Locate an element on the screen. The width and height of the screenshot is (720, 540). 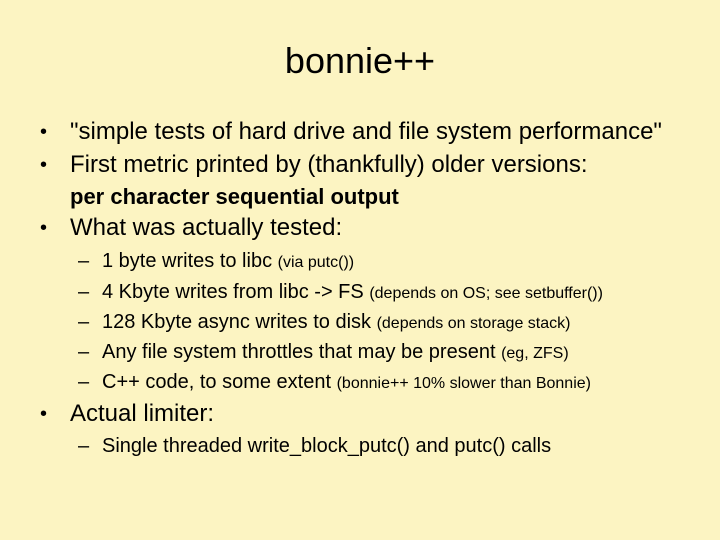
sub-bullet-note: (depends on OS; see setbuffer()) is located at coordinates (486, 293).